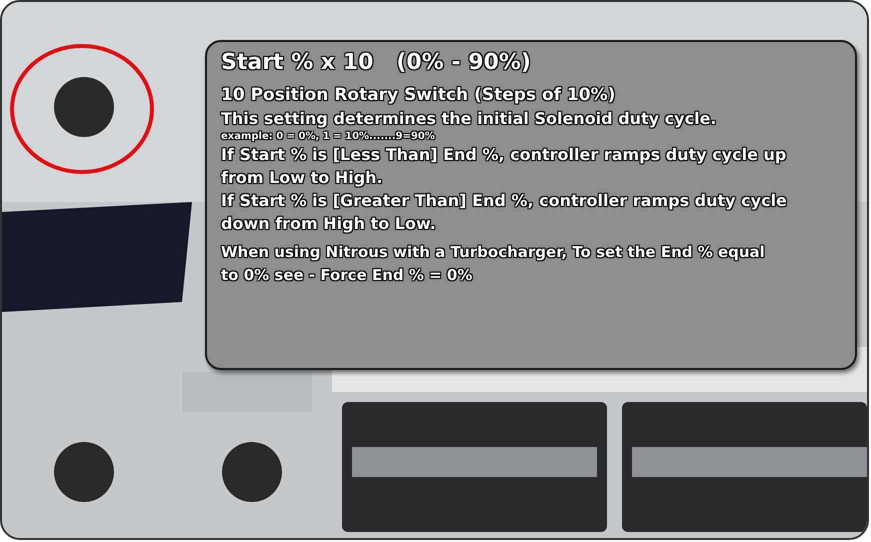 The image size is (871, 542). I want to click on example-text: example: 0 = 0%, 1 = 10%.......9=90%, so click(328, 136).